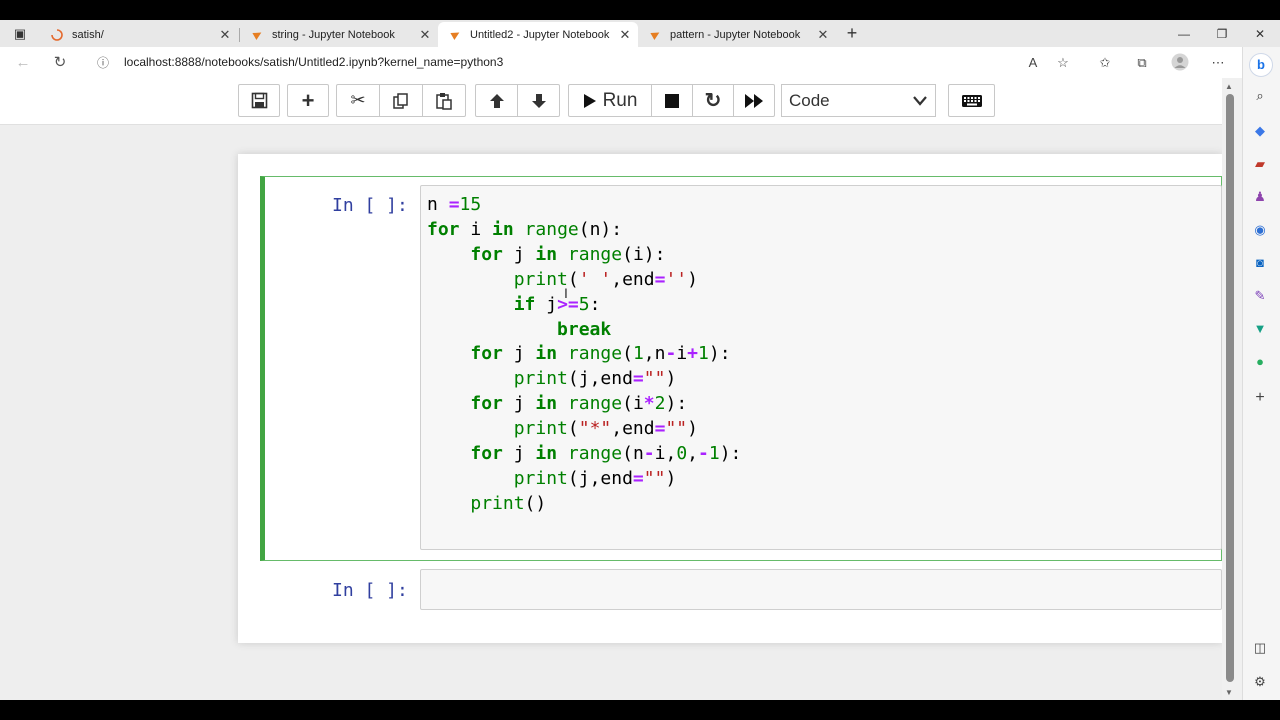 This screenshot has width=1280, height=720. What do you see at coordinates (1260, 682) in the screenshot?
I see `sidebar-settings-icon: ⚙` at bounding box center [1260, 682].